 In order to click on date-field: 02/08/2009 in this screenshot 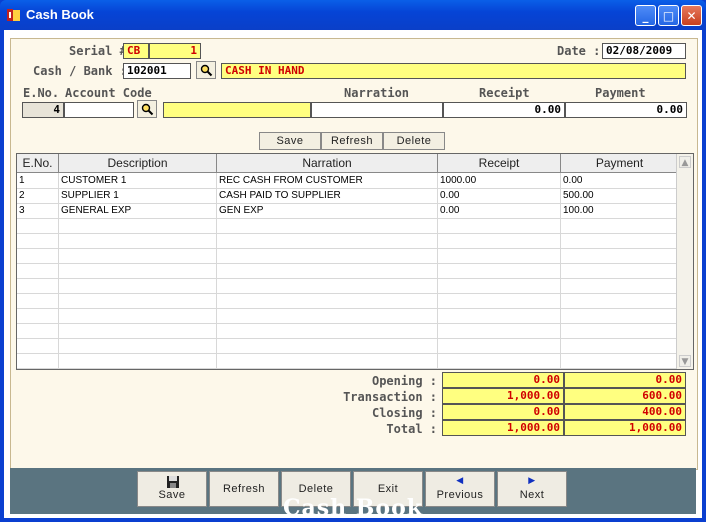, I will do `click(644, 51)`.